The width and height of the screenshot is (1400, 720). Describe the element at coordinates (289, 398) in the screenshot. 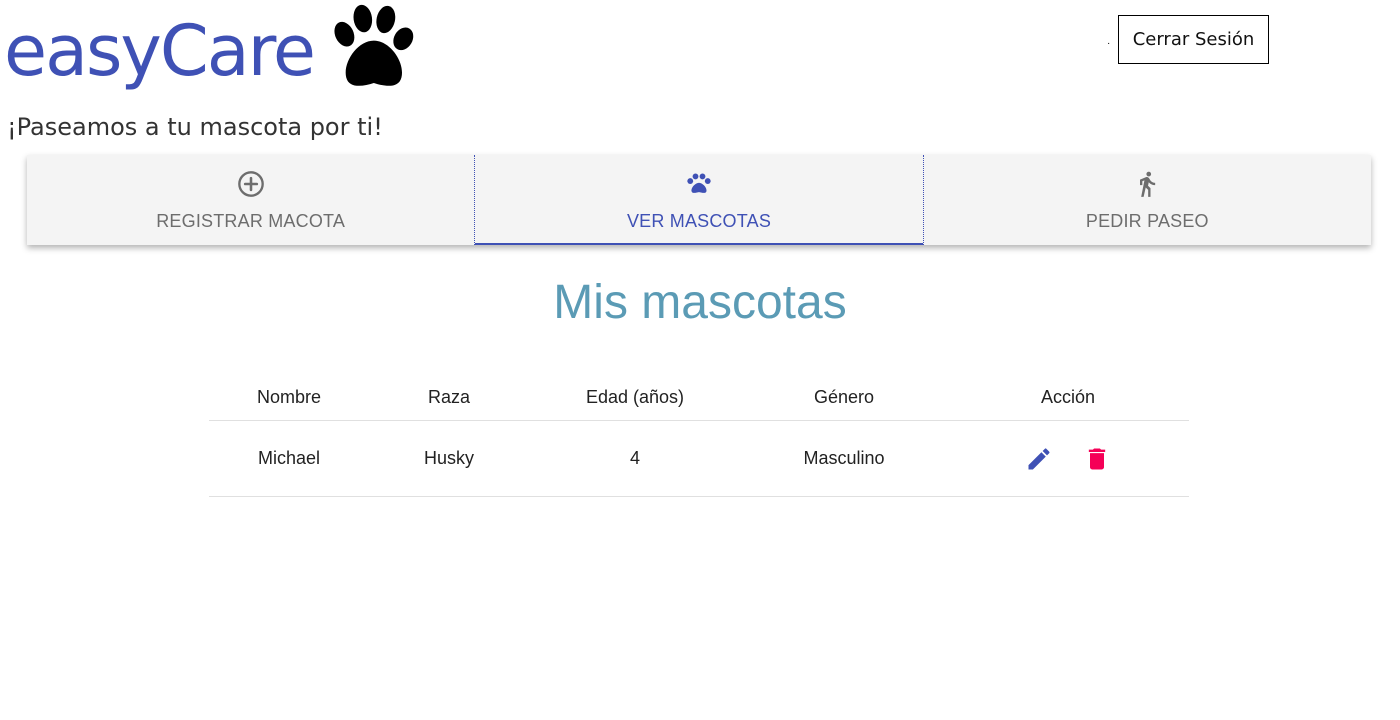

I see `column-header-nombre: Nombre` at that location.